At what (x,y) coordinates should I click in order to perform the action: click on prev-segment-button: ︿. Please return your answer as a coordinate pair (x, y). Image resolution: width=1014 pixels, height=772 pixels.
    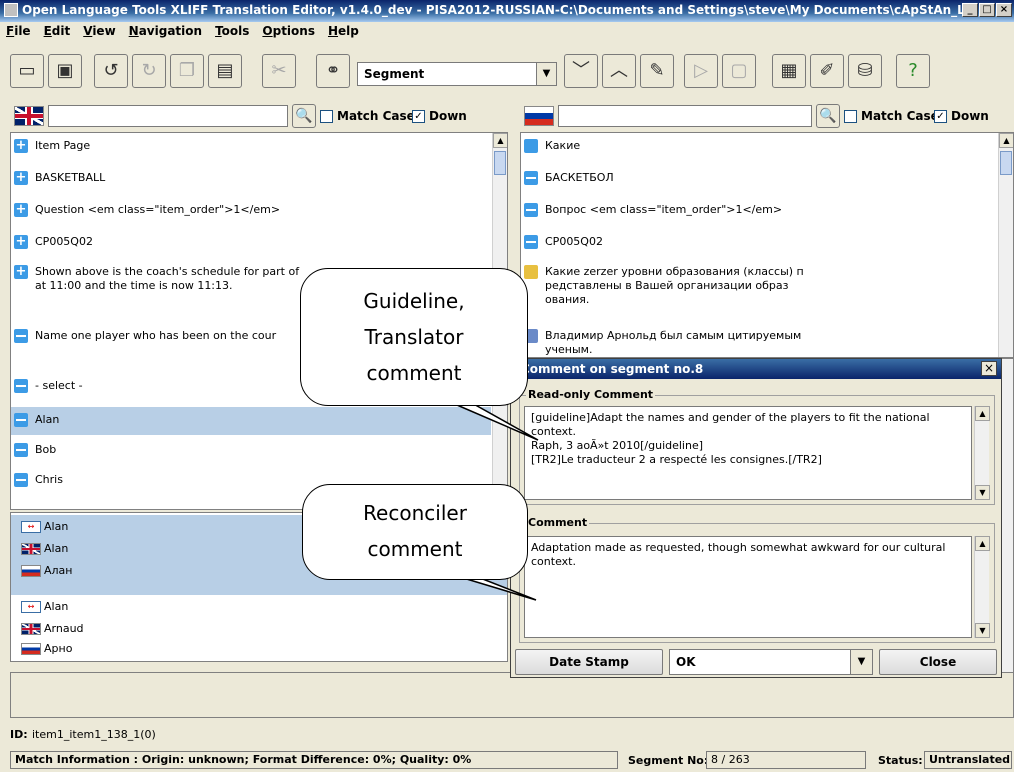
    Looking at the image, I should click on (619, 71).